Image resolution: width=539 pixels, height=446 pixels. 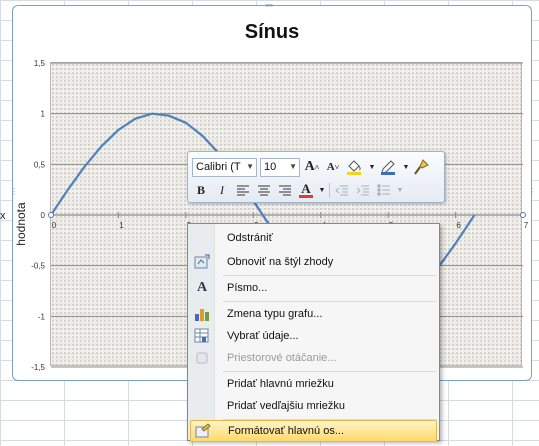 I want to click on format-painter-icon, so click(x=422, y=167).